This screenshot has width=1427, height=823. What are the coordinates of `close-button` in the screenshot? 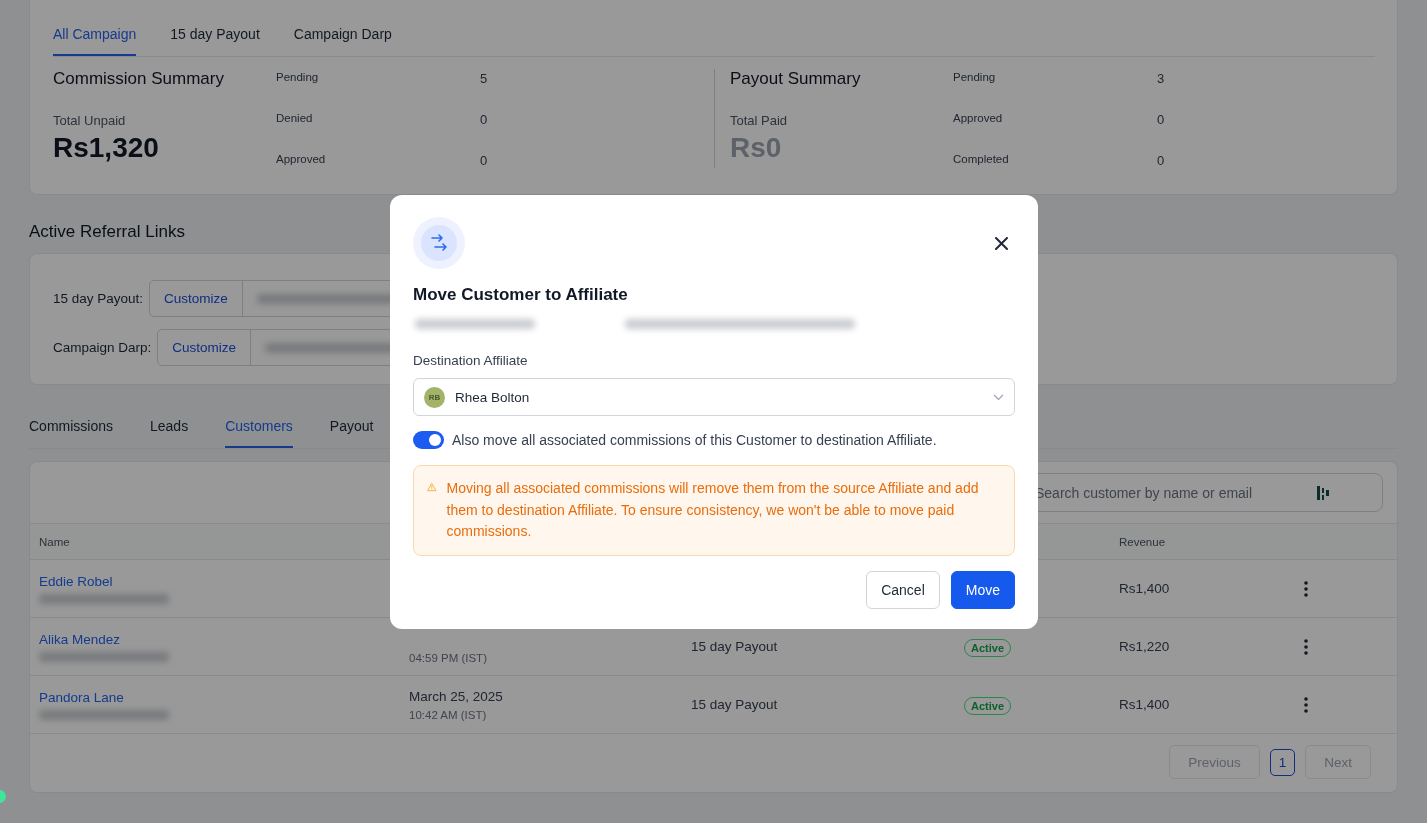 It's located at (1001, 243).